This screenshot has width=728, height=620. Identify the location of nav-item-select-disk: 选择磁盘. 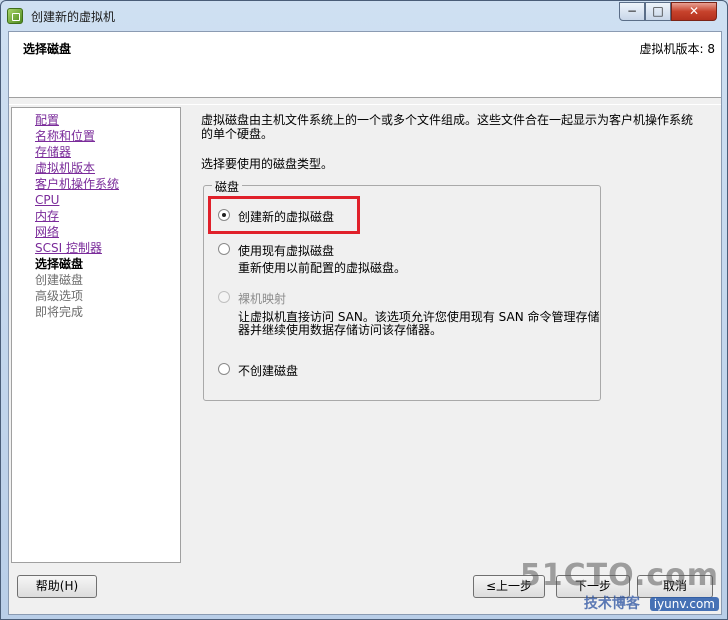
(59, 264).